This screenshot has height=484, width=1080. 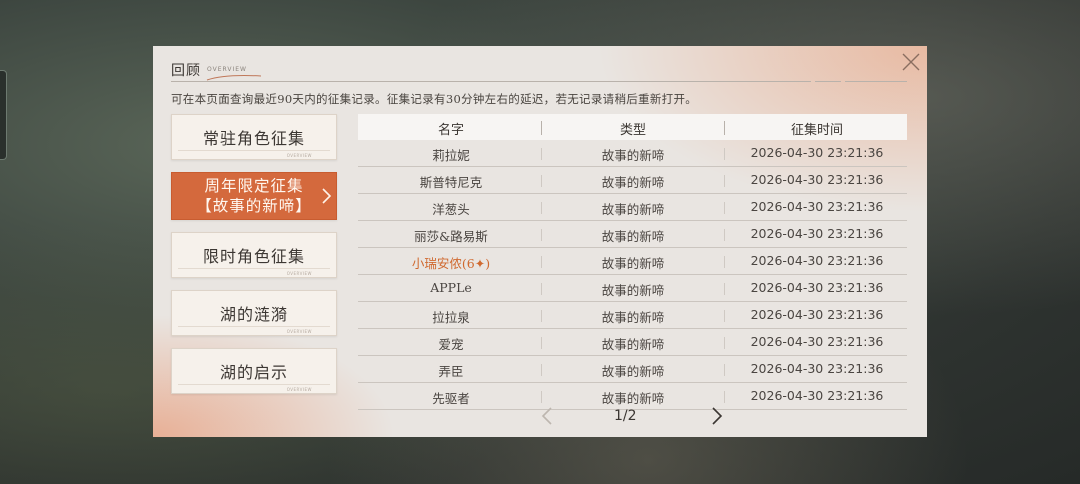 I want to click on table-row: 拉拉泉 故事的新啼 2026-04-30 23:21:36, so click(x=632, y=315).